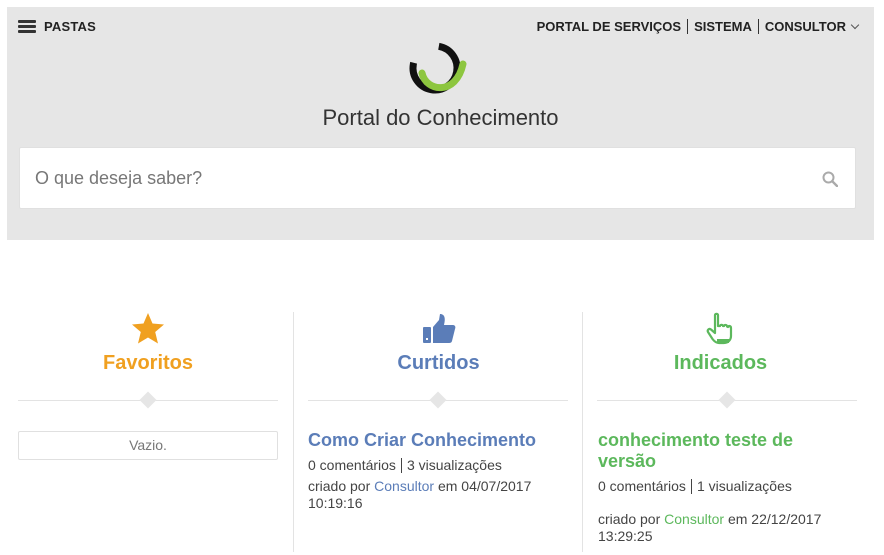 The width and height of the screenshot is (884, 555). I want to click on chevron-down-icon, so click(855, 25).